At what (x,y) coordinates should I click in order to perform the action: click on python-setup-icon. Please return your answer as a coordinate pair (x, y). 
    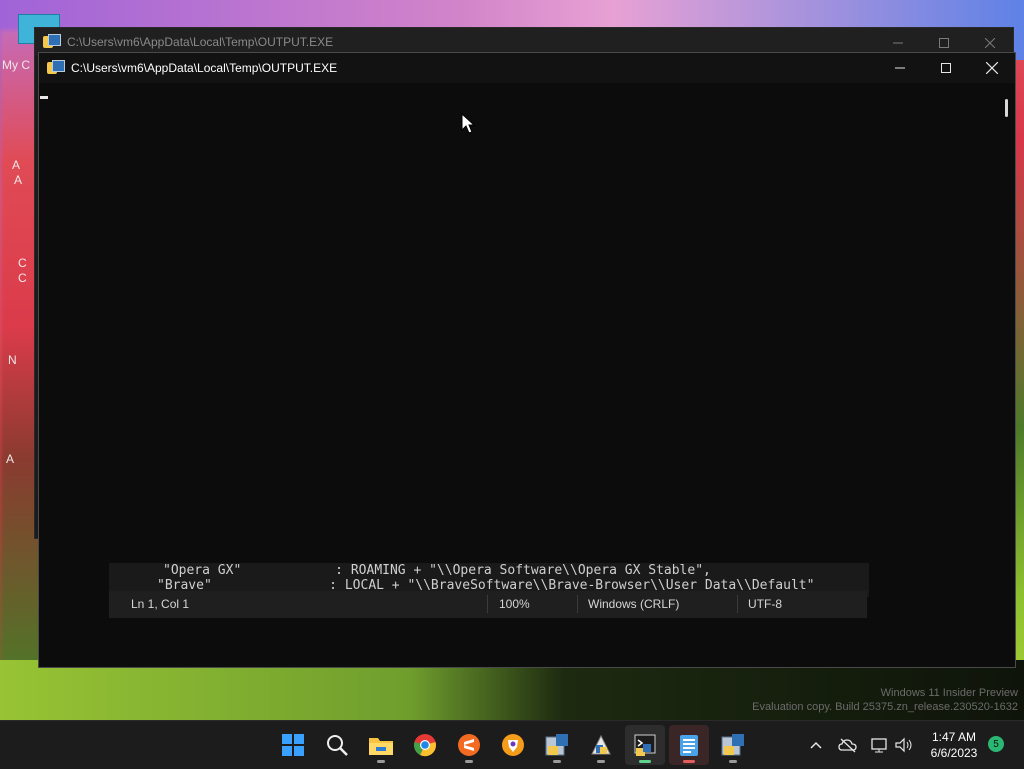
    Looking at the image, I should click on (732, 745).